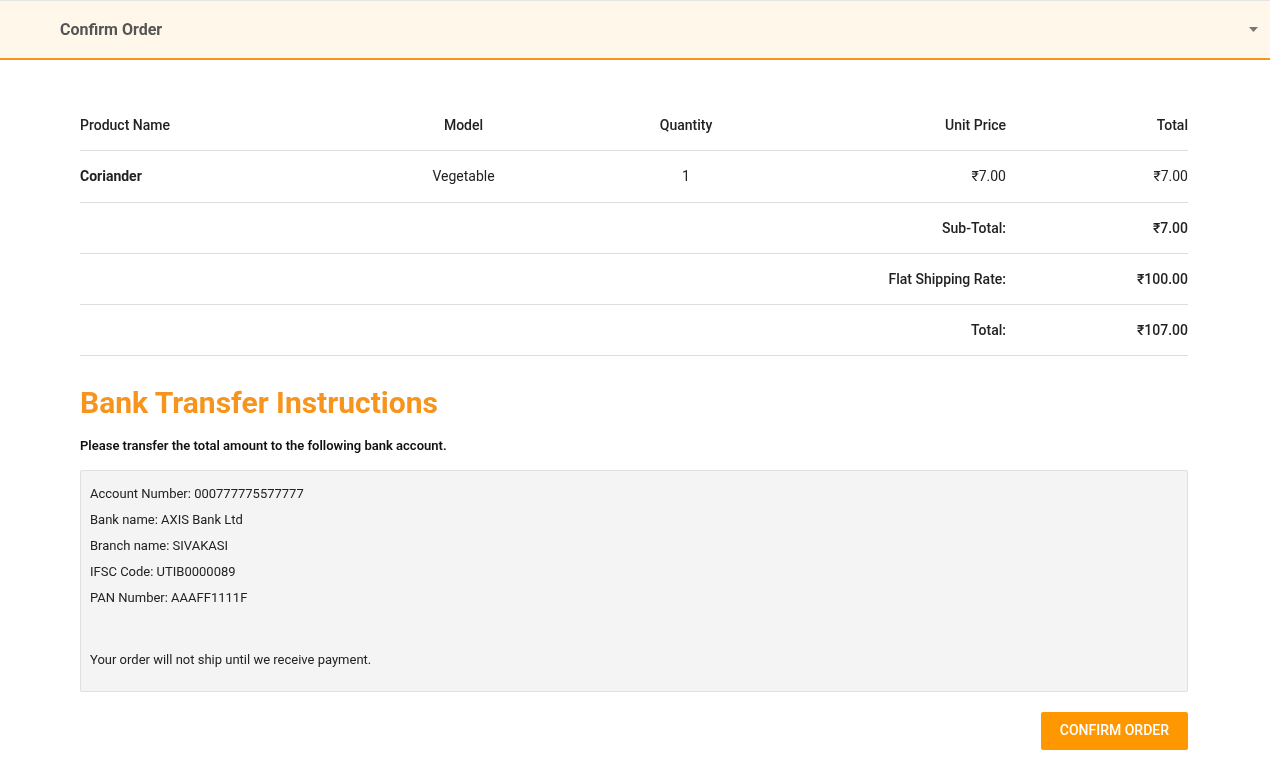 The image size is (1270, 771). I want to click on panel-title: Confirm Order, so click(111, 29).